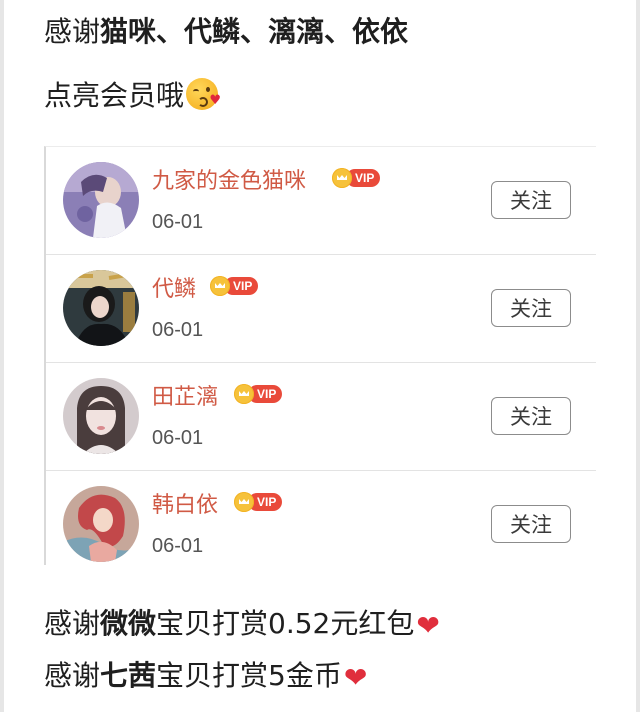 The image size is (640, 712). I want to click on vip-text: 点亮会员哦, so click(114, 95).